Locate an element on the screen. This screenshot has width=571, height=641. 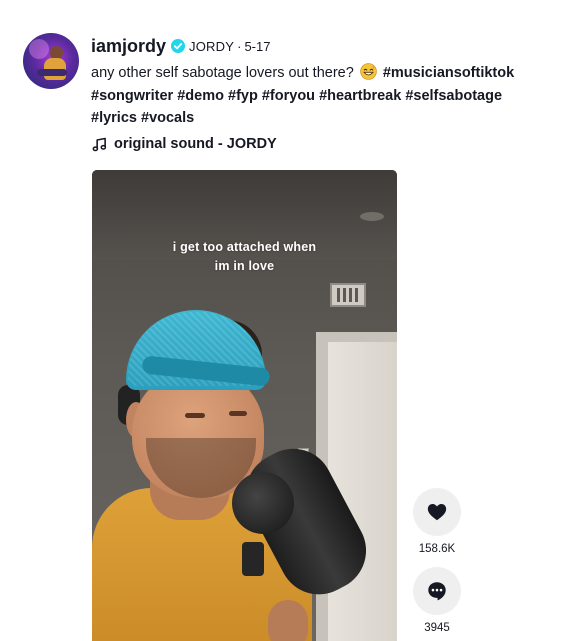
nickname: JORDY is located at coordinates (212, 46).